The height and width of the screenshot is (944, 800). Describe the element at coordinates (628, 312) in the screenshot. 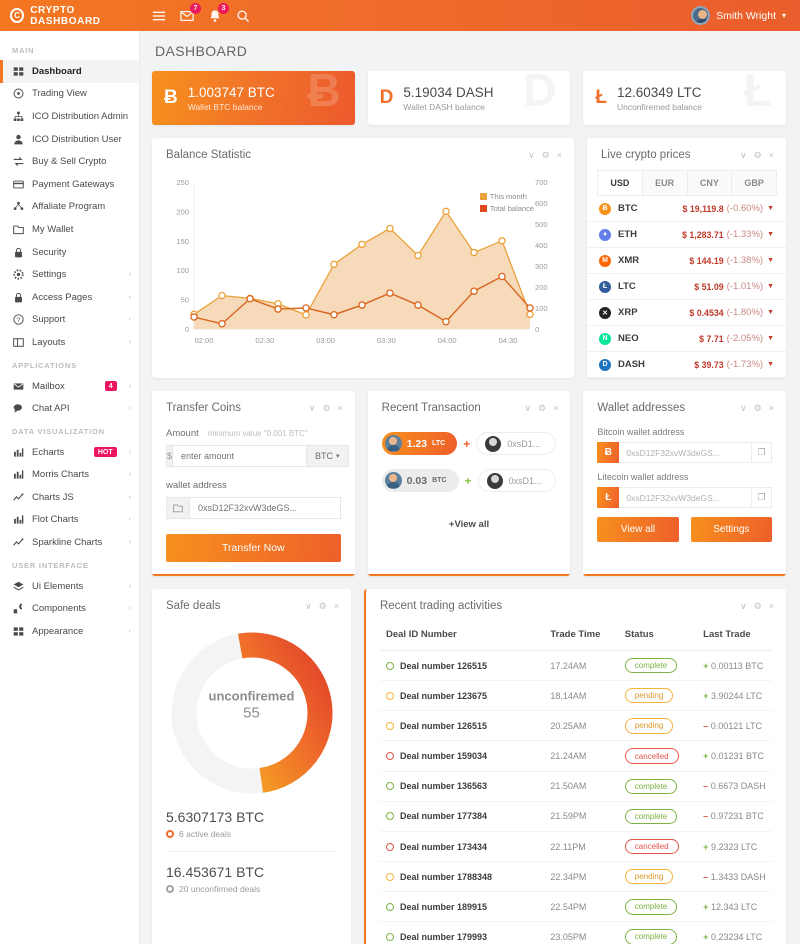

I see `coin-symbol: XRP` at that location.